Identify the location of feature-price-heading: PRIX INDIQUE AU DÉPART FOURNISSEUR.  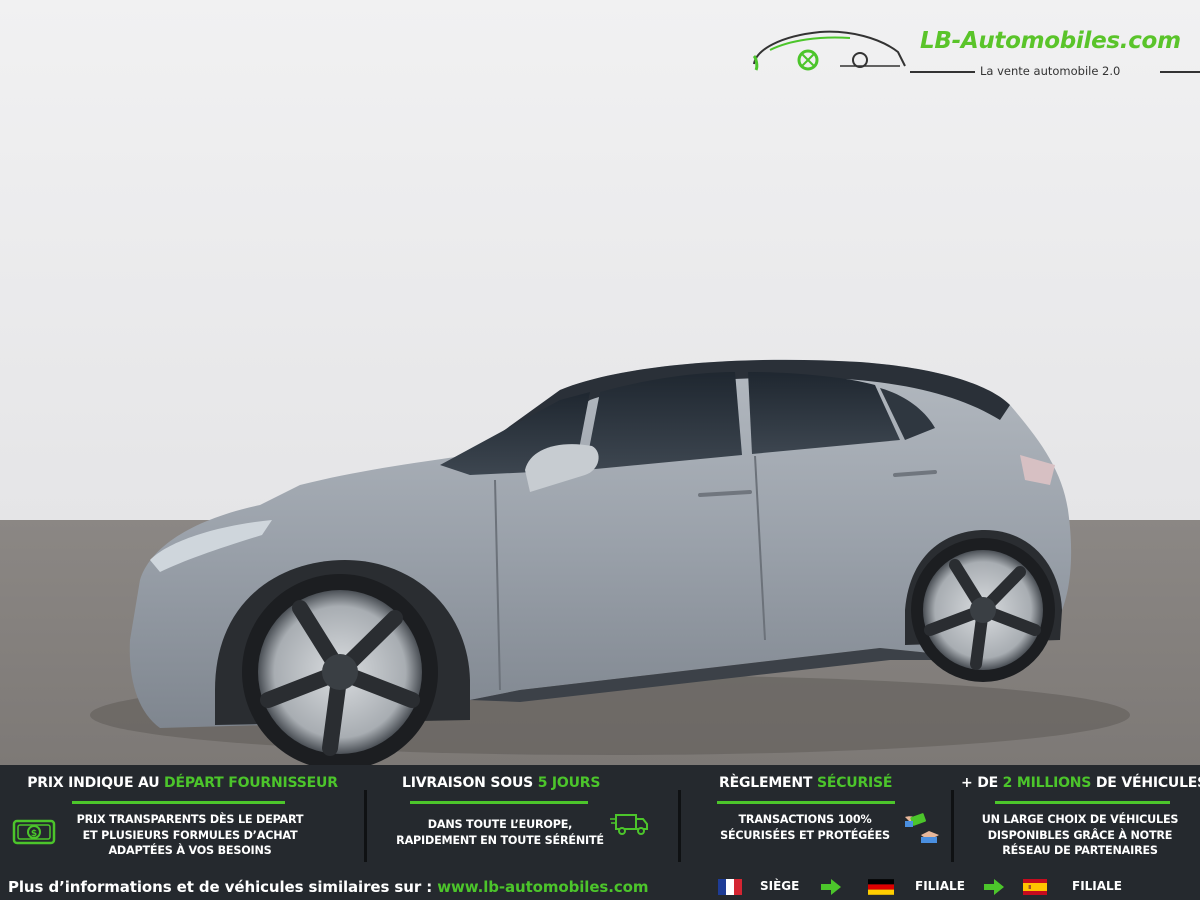
(182, 783).